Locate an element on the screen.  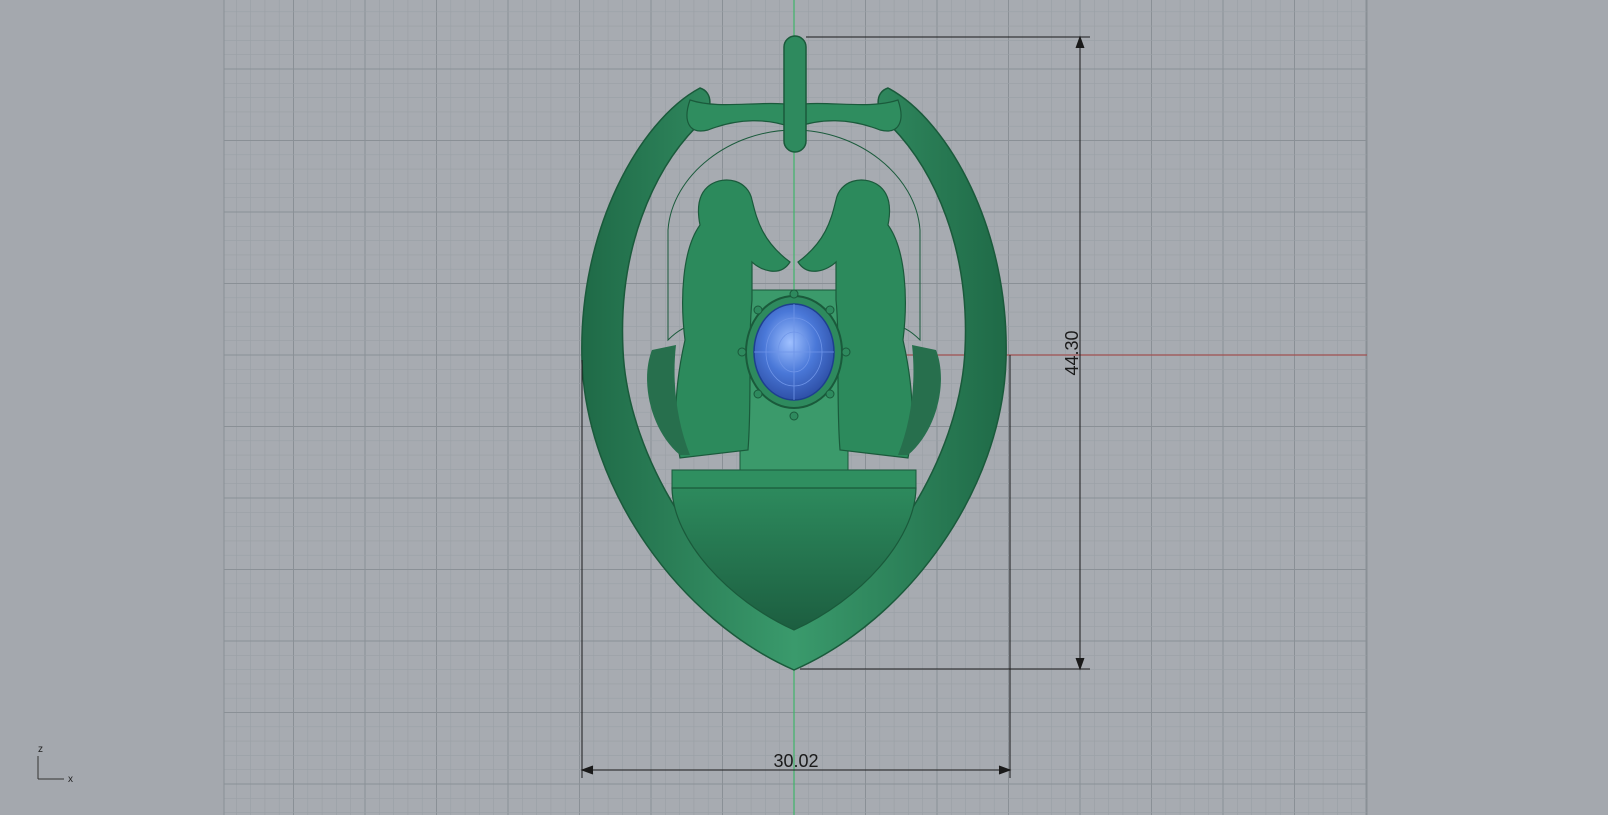
axis-widget-z-label: z is located at coordinates (40, 749).